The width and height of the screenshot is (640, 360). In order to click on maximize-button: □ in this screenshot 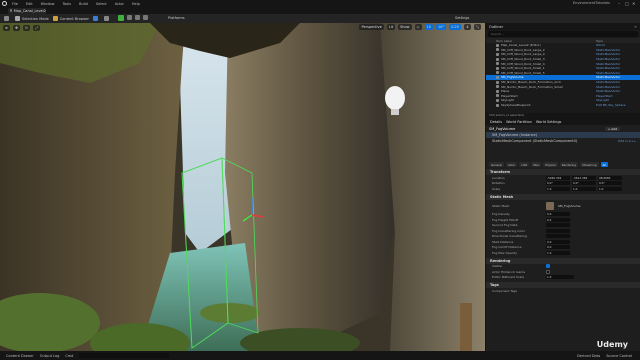, I will do `click(627, 3)`.